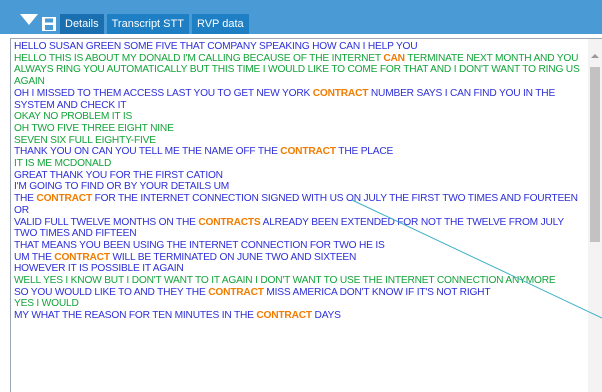  What do you see at coordinates (99, 269) in the screenshot?
I see `transcript-text-segment: HOWEVER IT IS POSSIBLE IT AGAIN` at bounding box center [99, 269].